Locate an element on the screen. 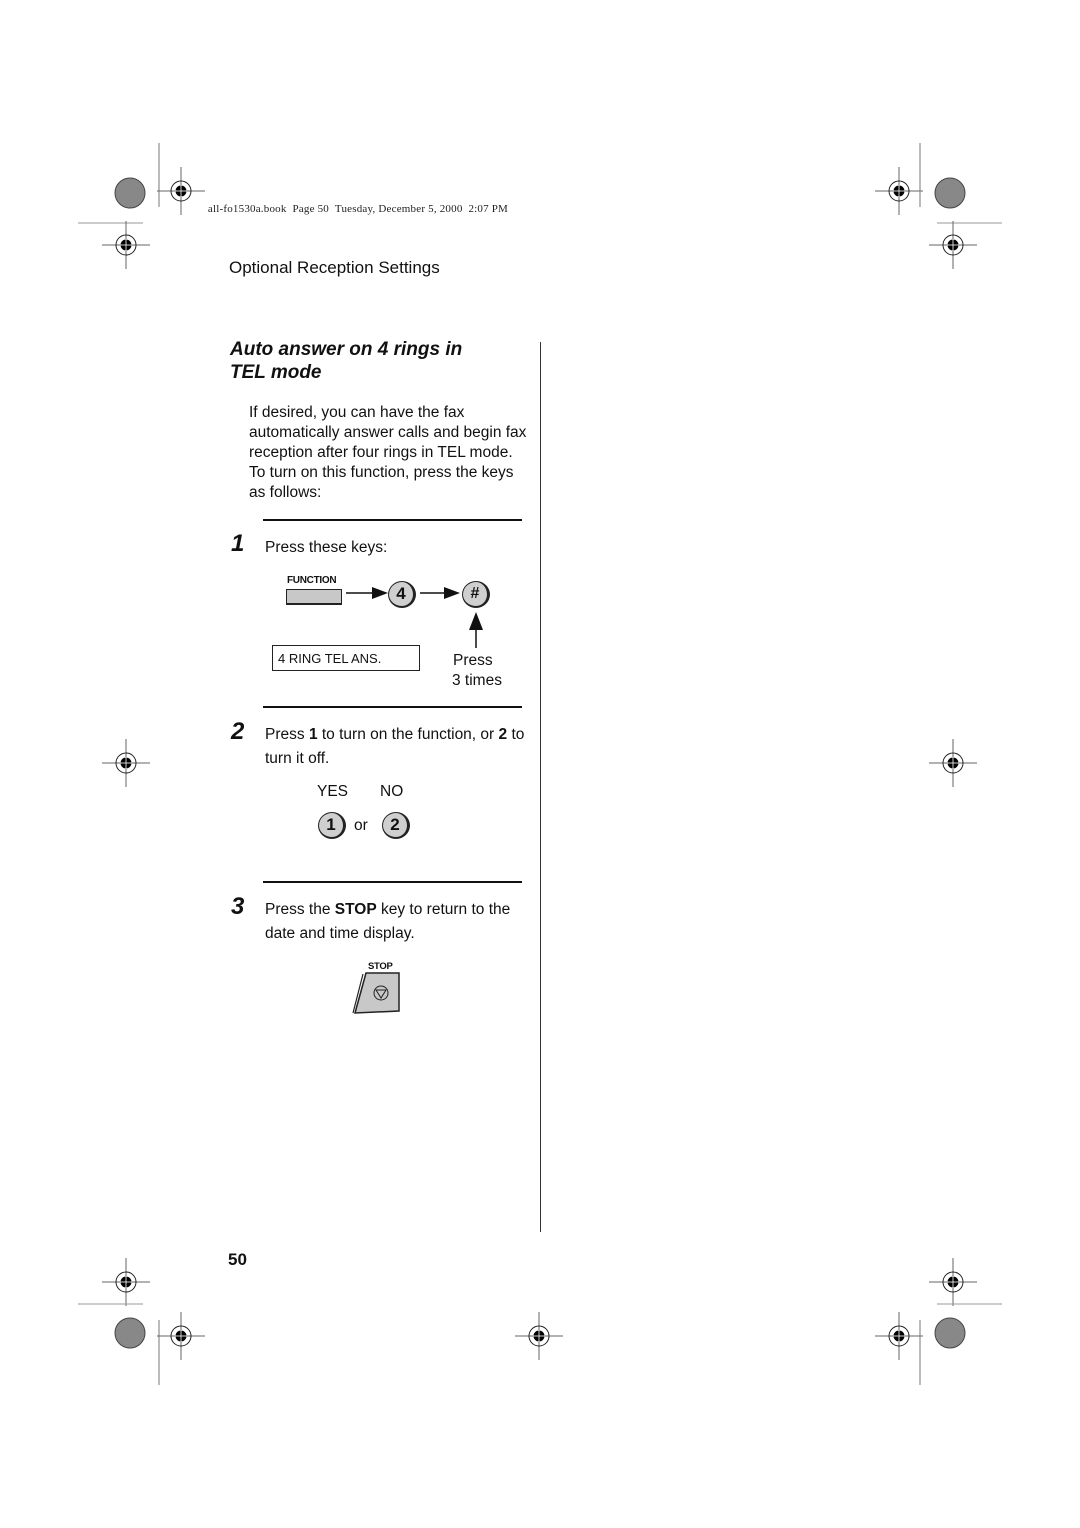  function-key-label: FUNCTION is located at coordinates (312, 580).